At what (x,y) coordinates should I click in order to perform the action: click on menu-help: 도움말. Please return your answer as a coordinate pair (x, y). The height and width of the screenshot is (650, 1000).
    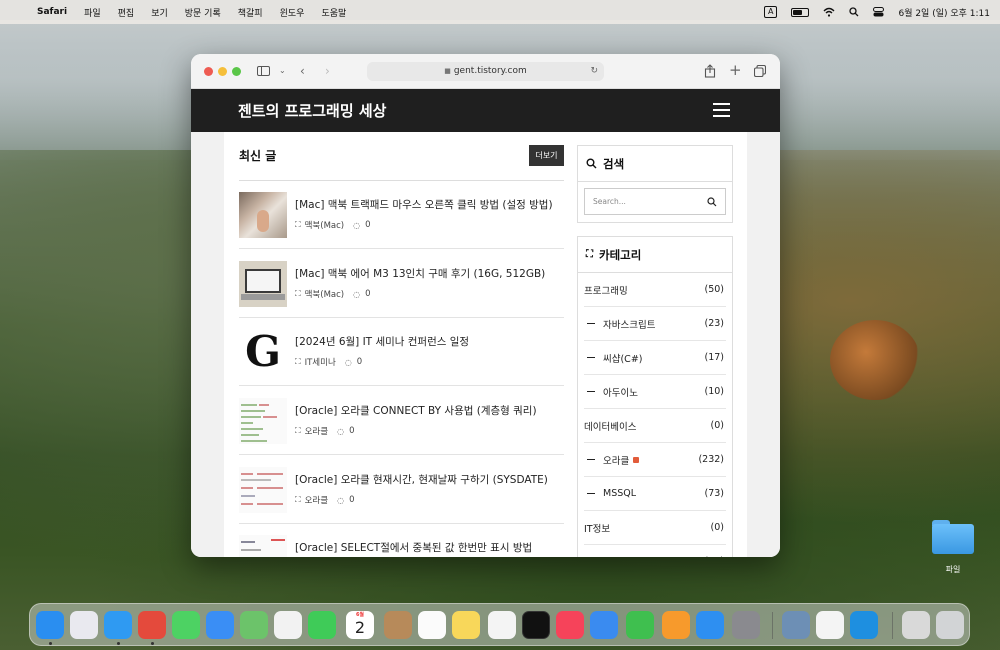
    Looking at the image, I should click on (333, 12).